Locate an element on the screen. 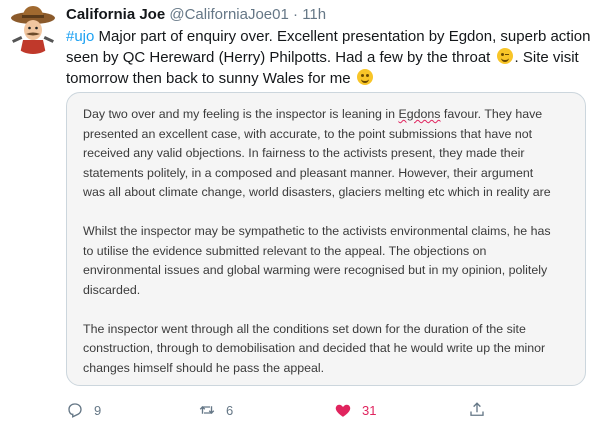  like-count: 31 is located at coordinates (369, 410).